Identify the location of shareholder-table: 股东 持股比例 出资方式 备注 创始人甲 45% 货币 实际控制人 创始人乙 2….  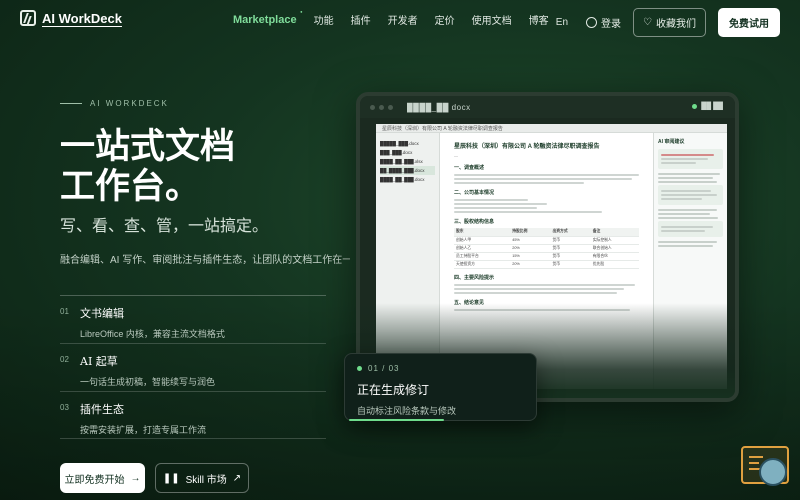
(546, 248).